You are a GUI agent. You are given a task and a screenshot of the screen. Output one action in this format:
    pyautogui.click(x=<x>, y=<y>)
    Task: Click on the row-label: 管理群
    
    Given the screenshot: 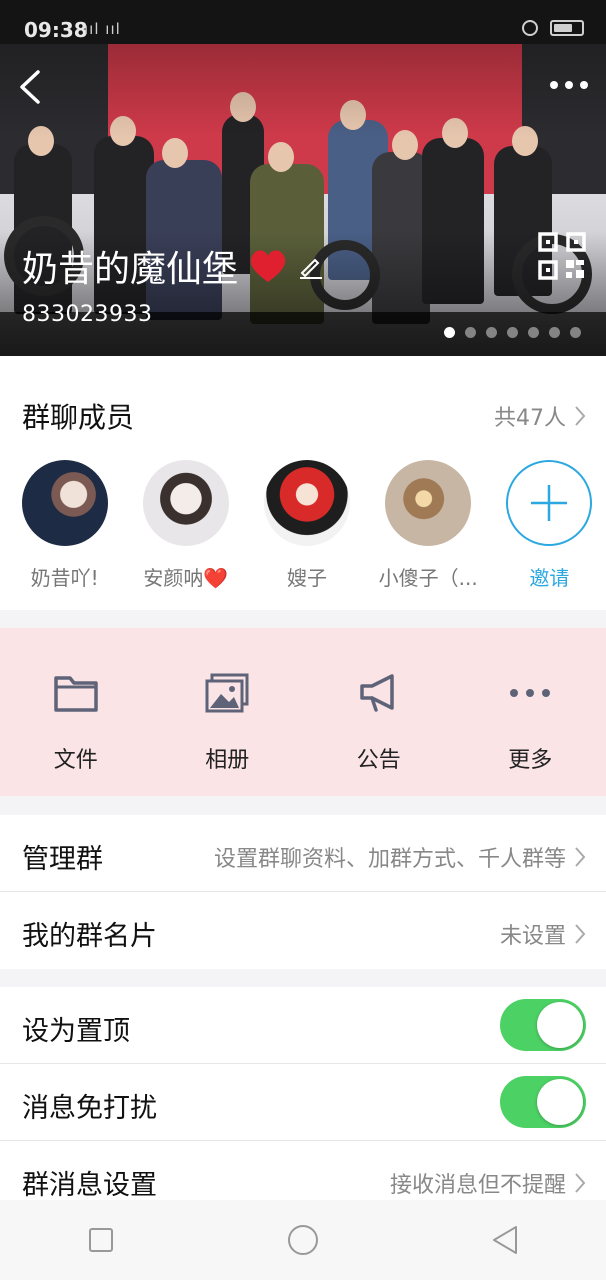 What is the action you would take?
    pyautogui.click(x=62, y=859)
    